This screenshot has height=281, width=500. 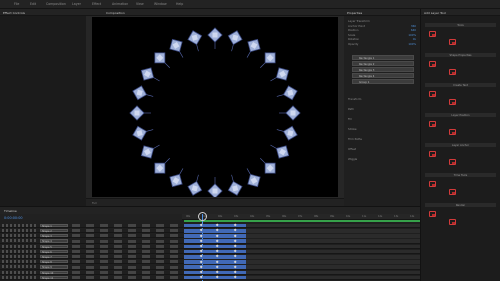 I want to click on layer-name-field: Shape 9, so click(x=54, y=267).